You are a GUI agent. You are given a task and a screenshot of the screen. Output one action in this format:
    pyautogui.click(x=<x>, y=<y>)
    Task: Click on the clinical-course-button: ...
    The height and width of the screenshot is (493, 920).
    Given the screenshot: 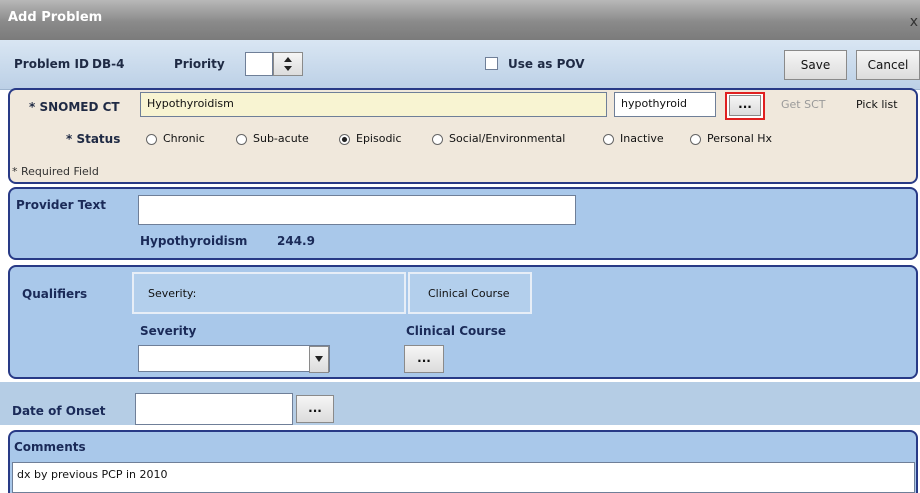 What is the action you would take?
    pyautogui.click(x=424, y=359)
    